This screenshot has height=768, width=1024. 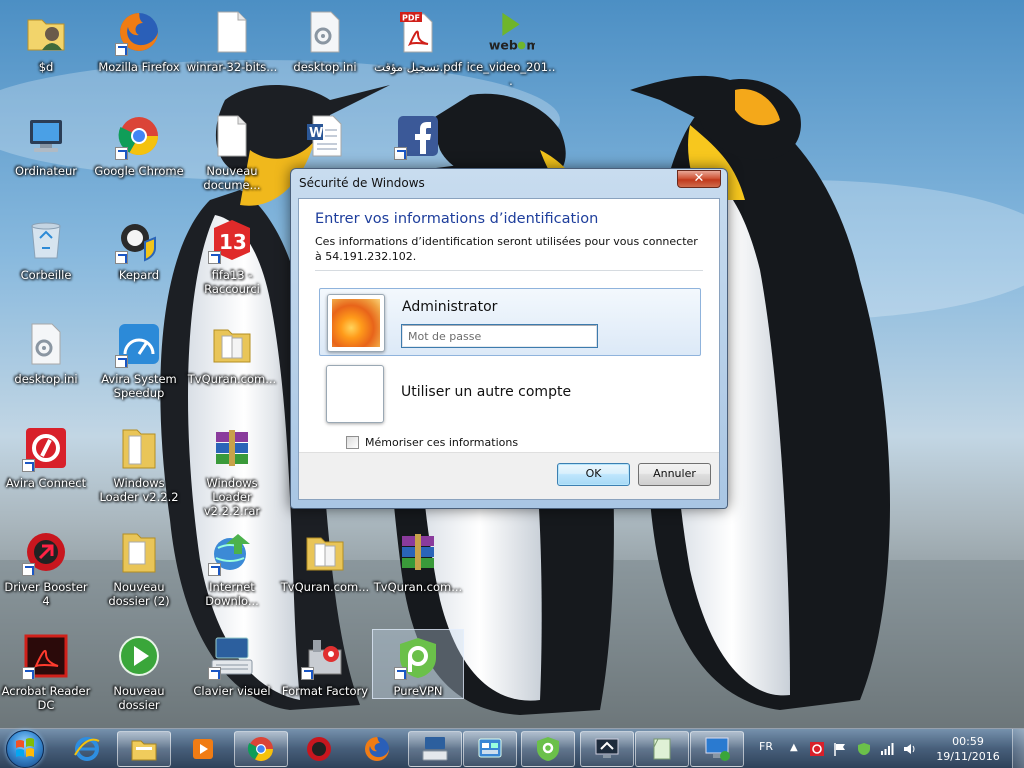 I want to click on desktop-icon-pdf: PDF تسجيل مؤقت.pdf, so click(x=418, y=52).